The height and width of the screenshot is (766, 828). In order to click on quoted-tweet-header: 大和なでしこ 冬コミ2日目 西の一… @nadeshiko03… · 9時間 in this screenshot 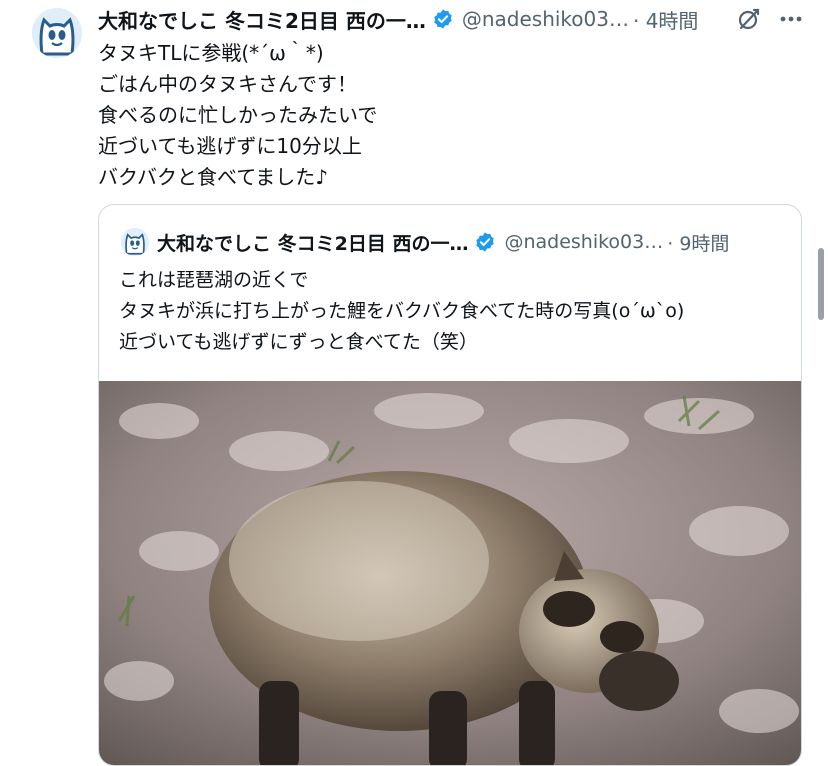, I will do `click(461, 242)`.